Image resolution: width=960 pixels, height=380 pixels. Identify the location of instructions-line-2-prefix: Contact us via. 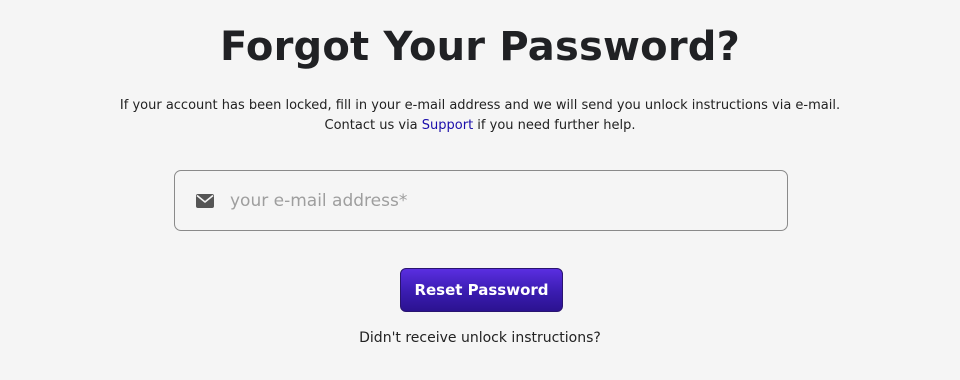
(373, 125).